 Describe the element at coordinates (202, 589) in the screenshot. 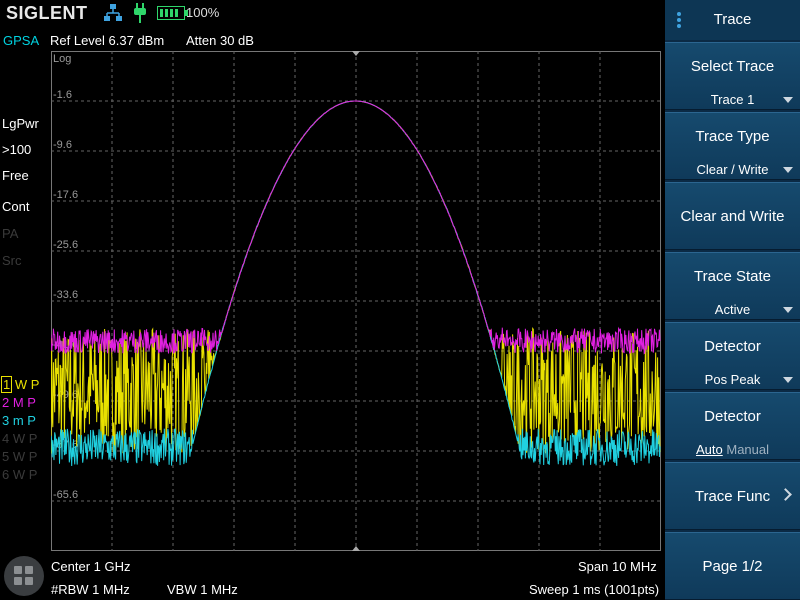

I see `vbw-value: VBW 1 MHz` at that location.